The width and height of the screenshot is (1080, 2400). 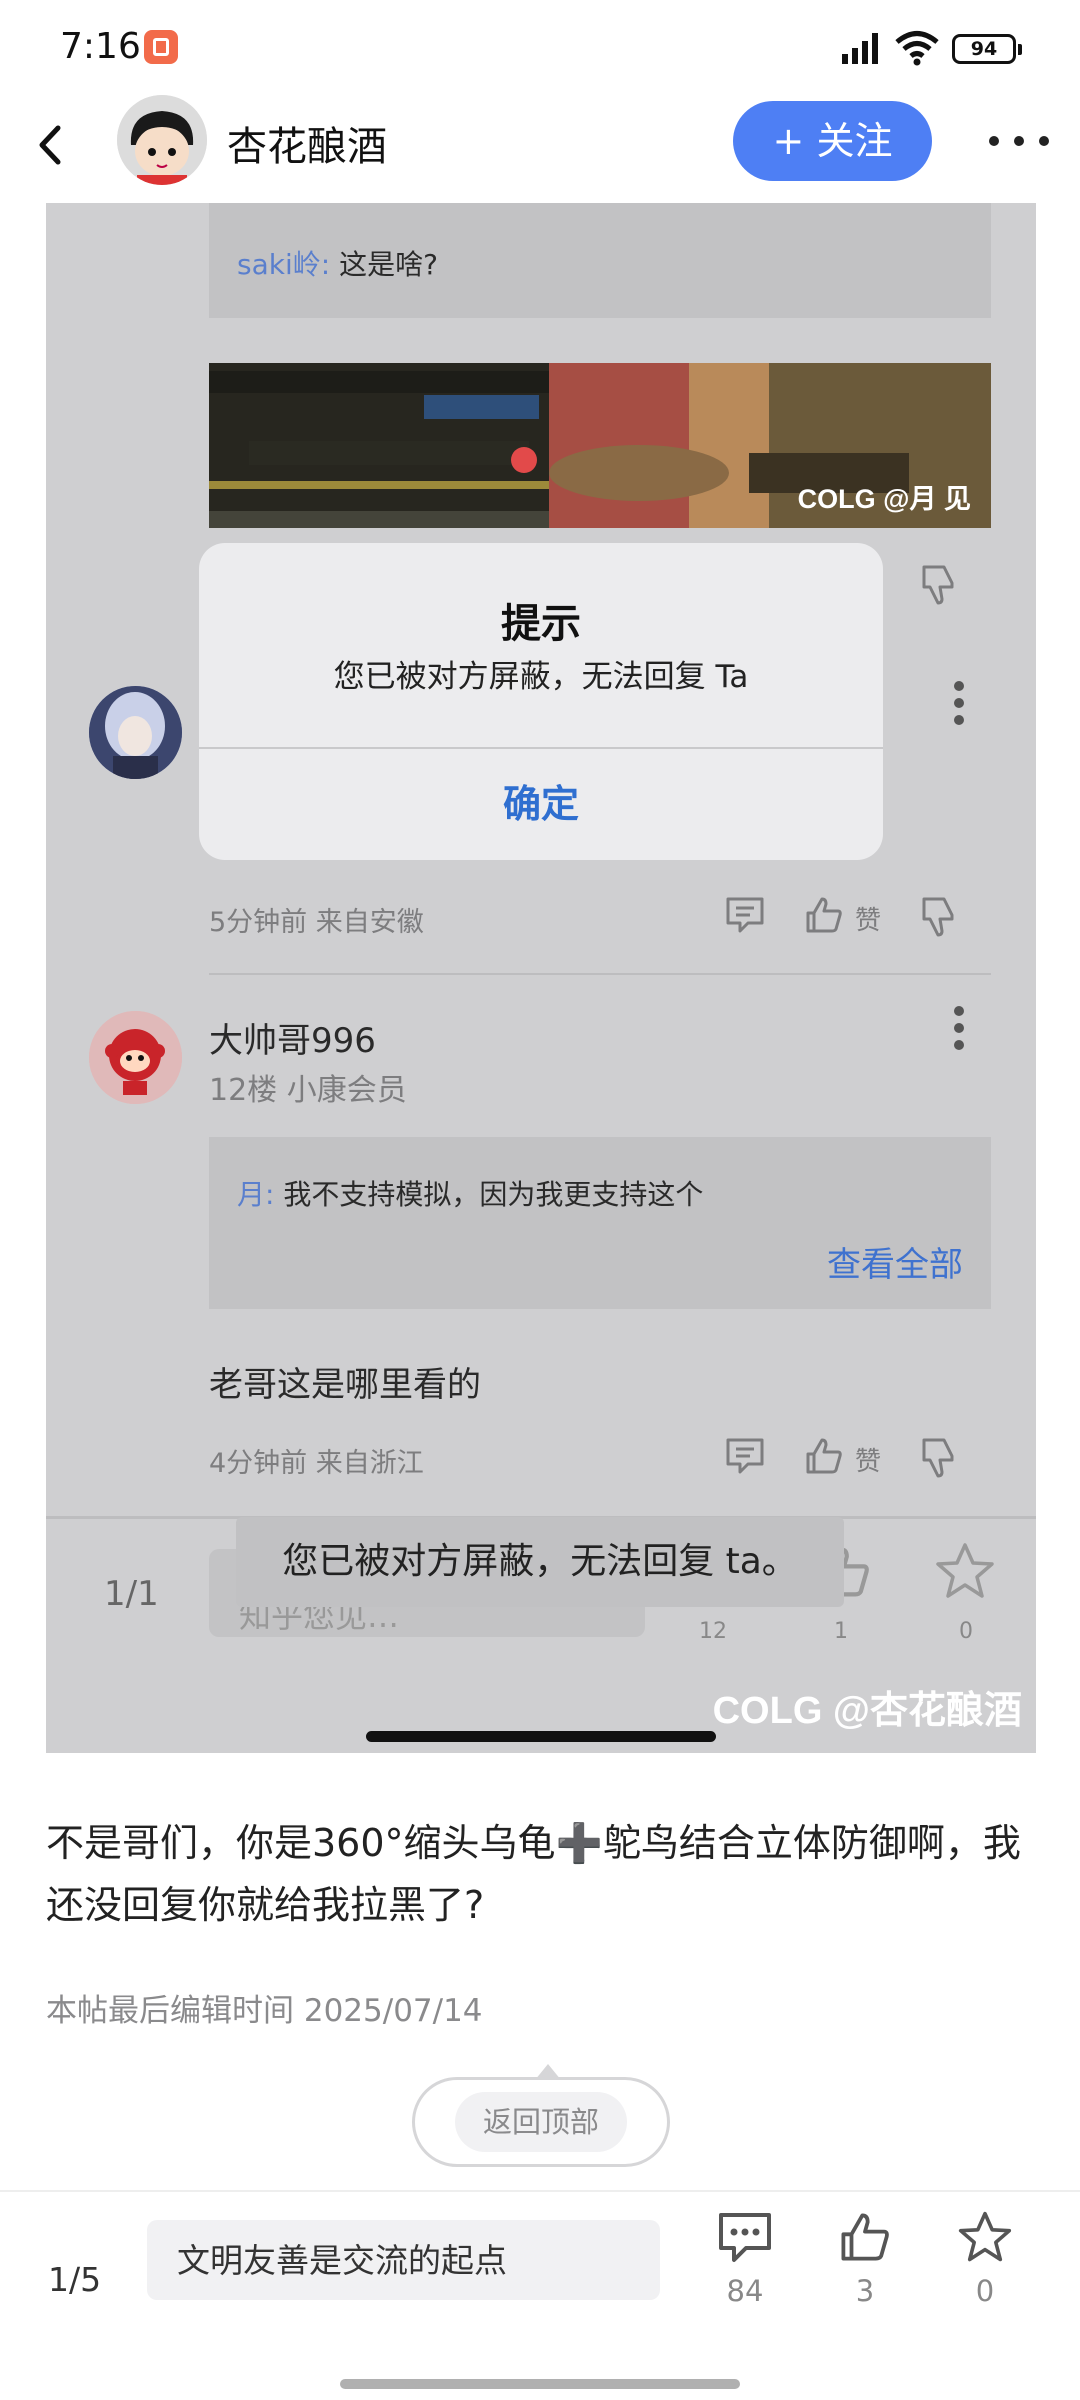 What do you see at coordinates (316, 922) in the screenshot?
I see `comment-meta: 5分钟前 来自安徽` at bounding box center [316, 922].